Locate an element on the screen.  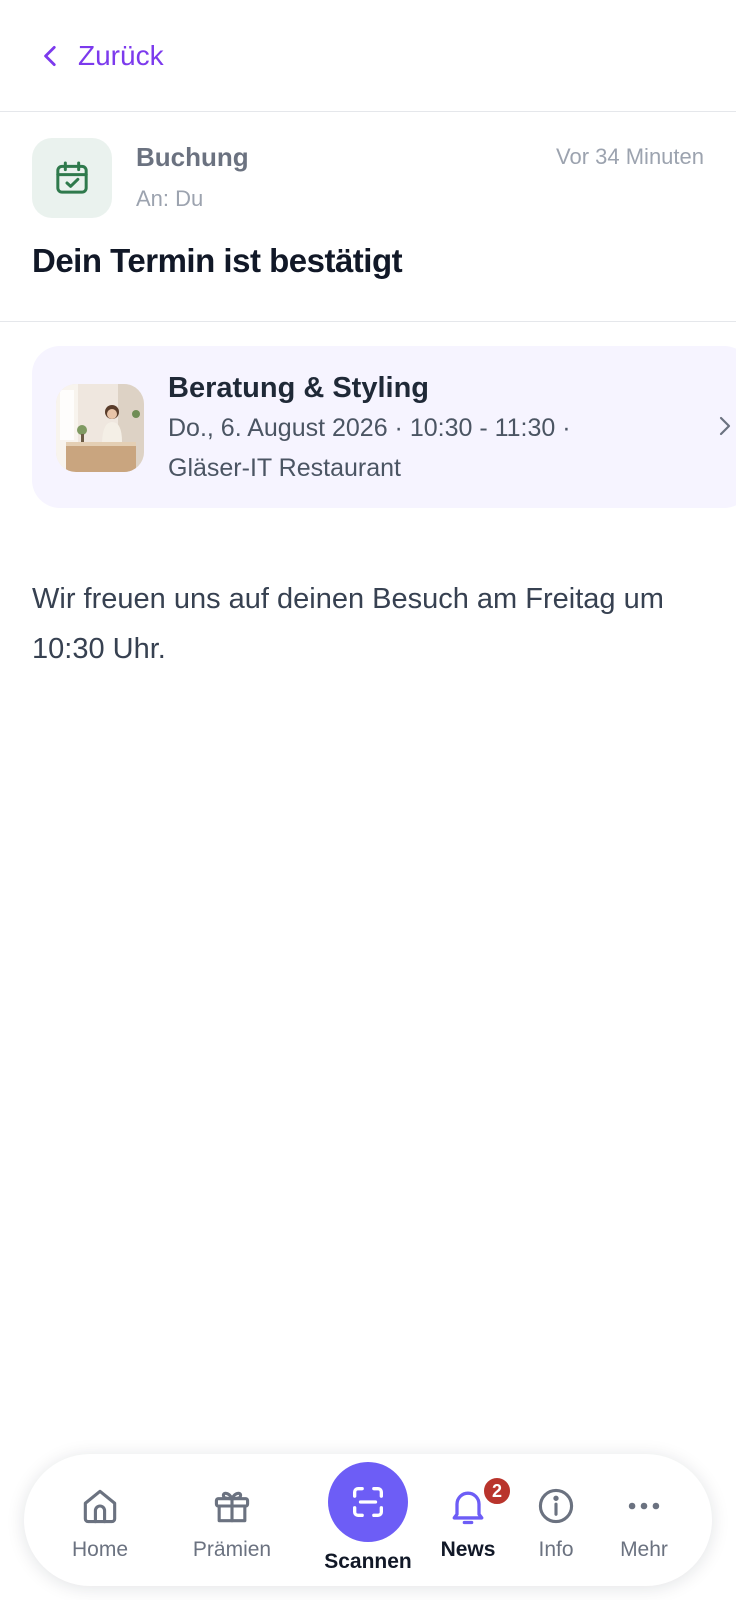
nav-news: 2 News is located at coordinates (471, 1520).